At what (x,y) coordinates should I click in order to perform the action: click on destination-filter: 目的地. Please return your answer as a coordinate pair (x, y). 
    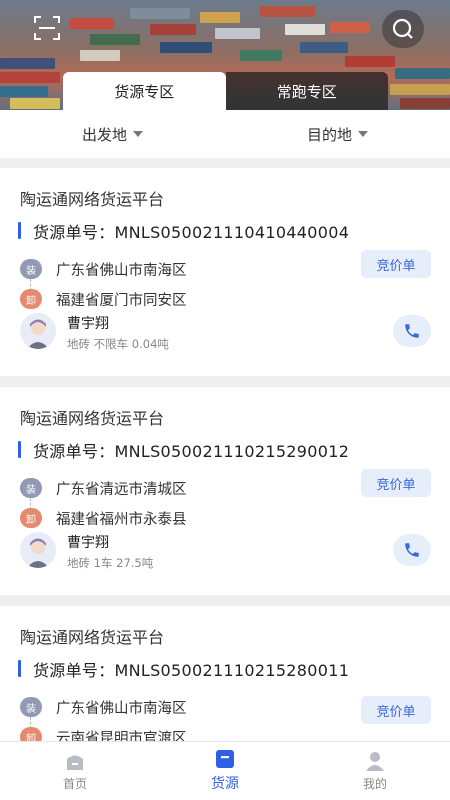
    Looking at the image, I should click on (337, 134).